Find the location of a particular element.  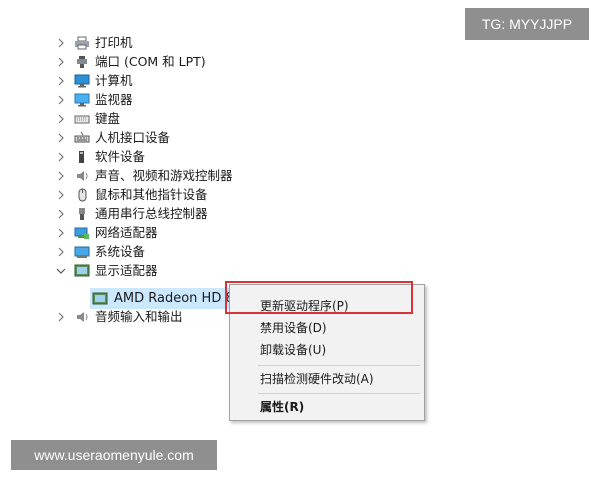

system-device-icon is located at coordinates (82, 252).